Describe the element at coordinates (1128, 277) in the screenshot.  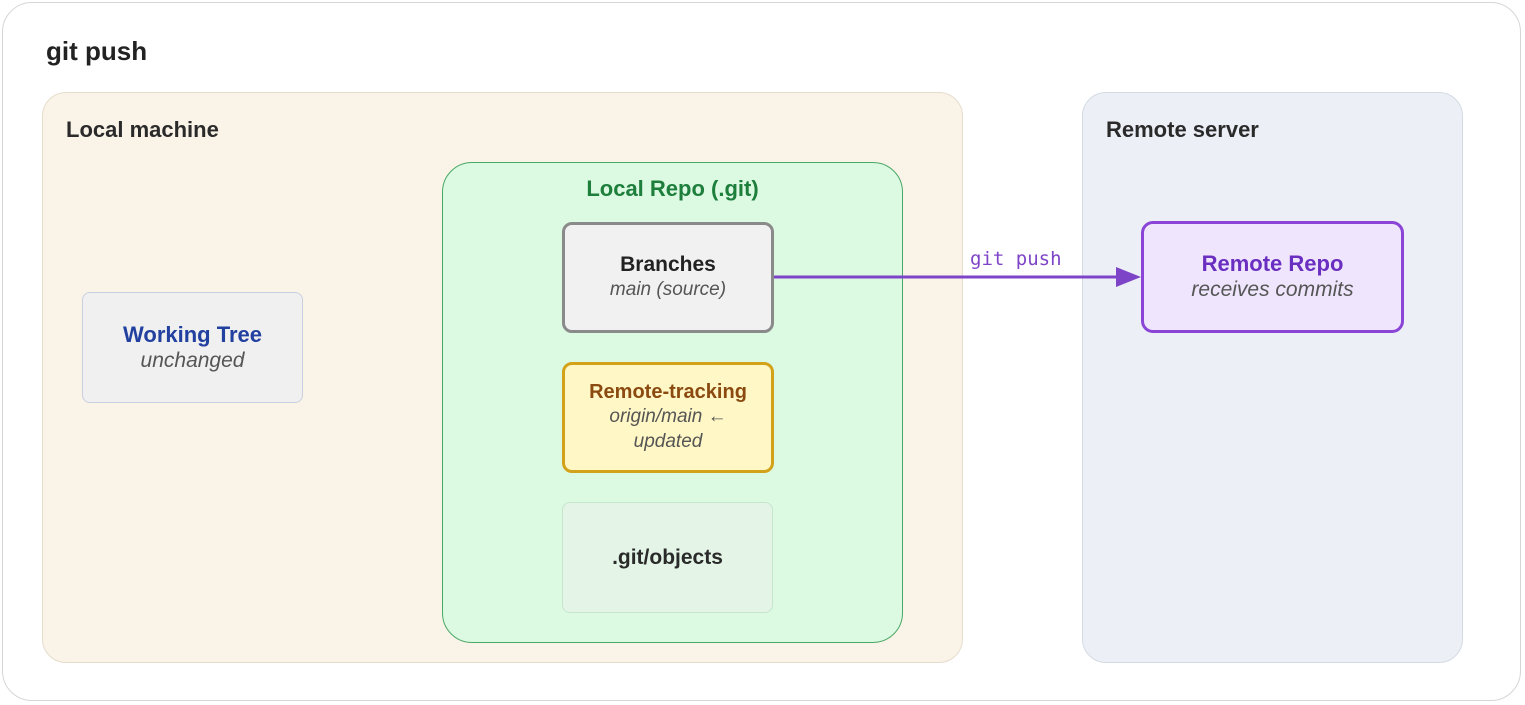
I see `git-push-arrowhead` at that location.